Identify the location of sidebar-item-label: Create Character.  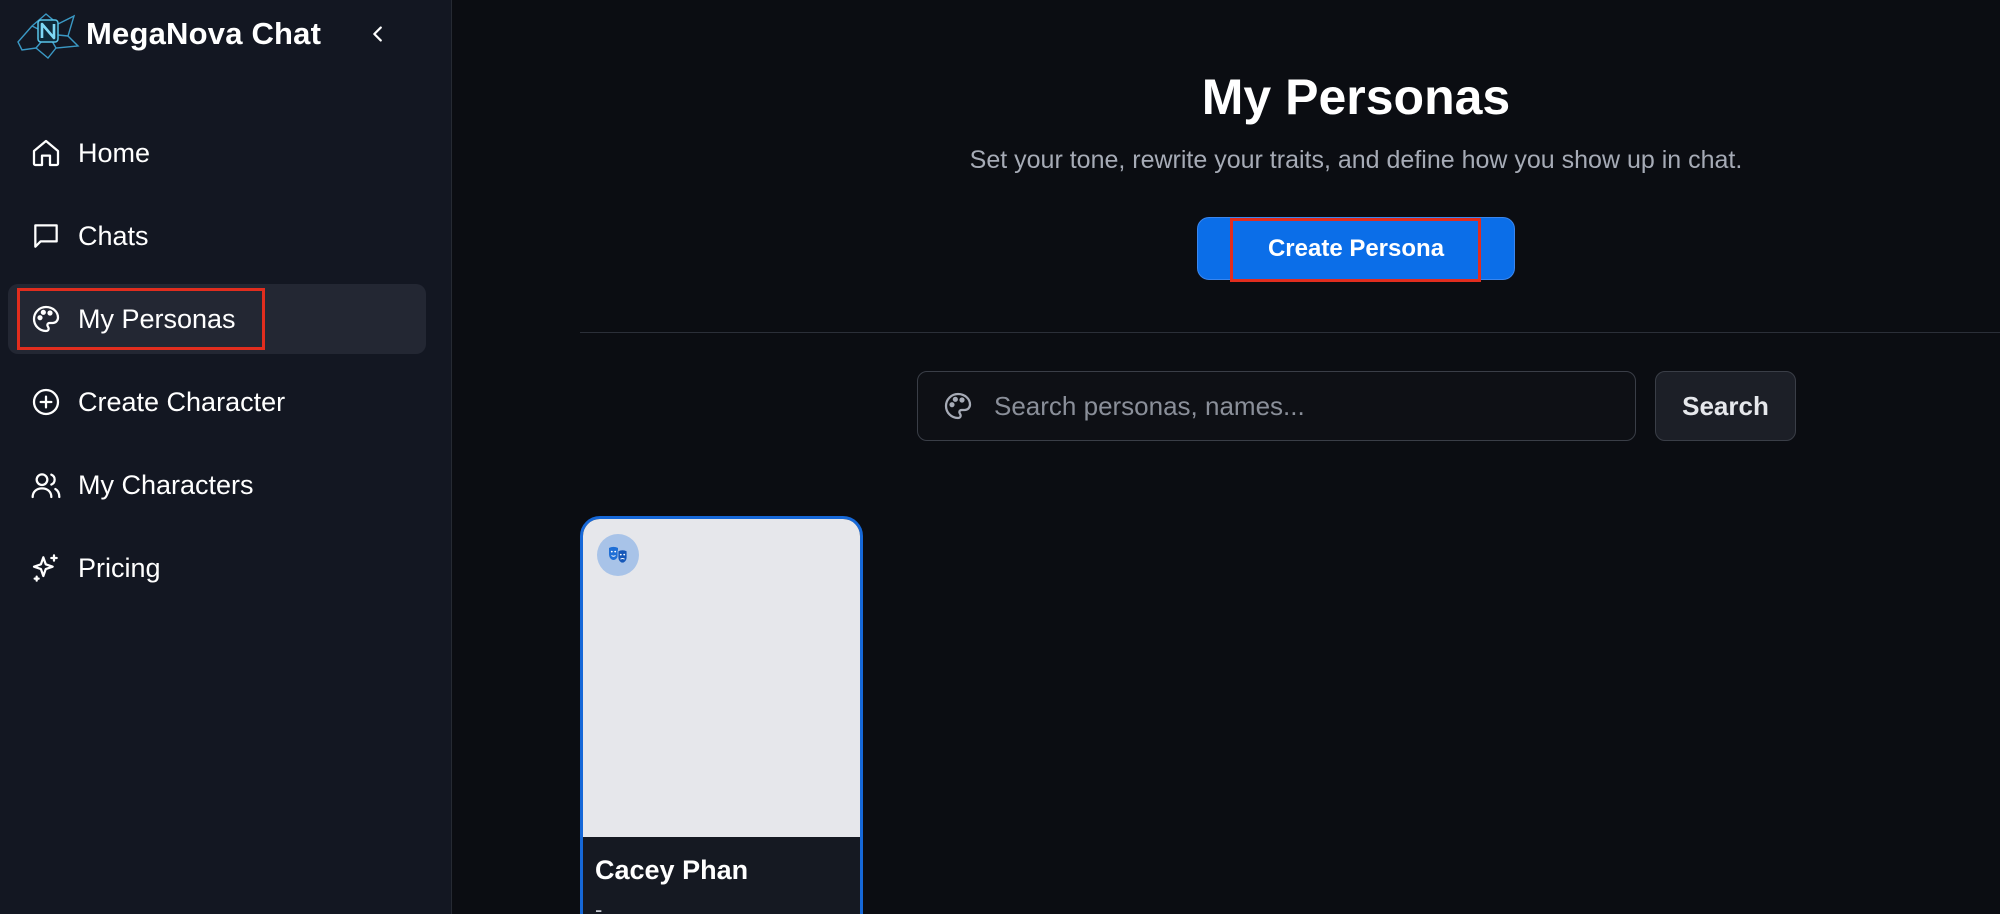
(182, 401).